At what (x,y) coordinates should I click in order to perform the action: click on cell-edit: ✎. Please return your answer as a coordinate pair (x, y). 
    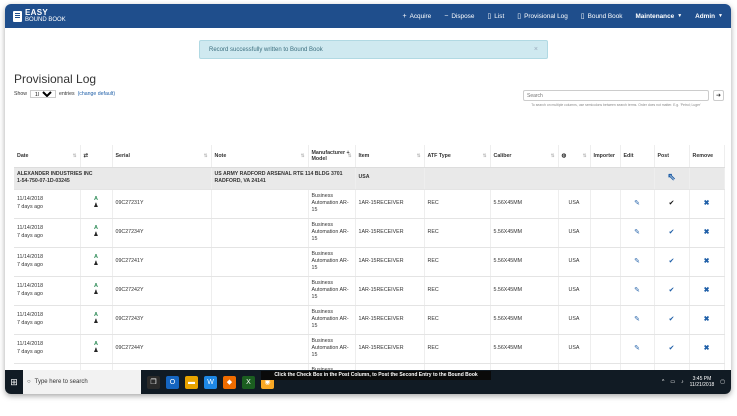
    Looking at the image, I should click on (637, 204).